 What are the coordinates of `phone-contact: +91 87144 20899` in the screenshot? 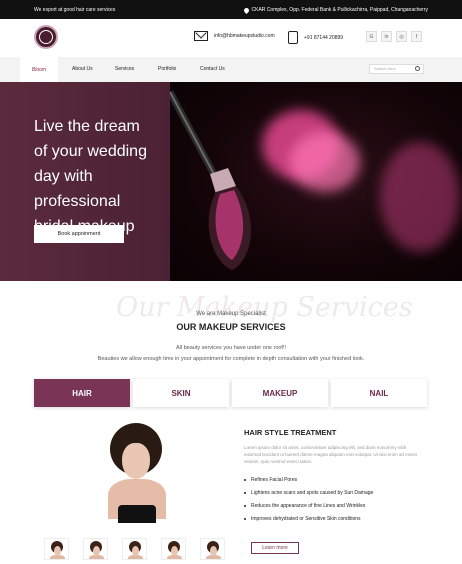 It's located at (315, 37).